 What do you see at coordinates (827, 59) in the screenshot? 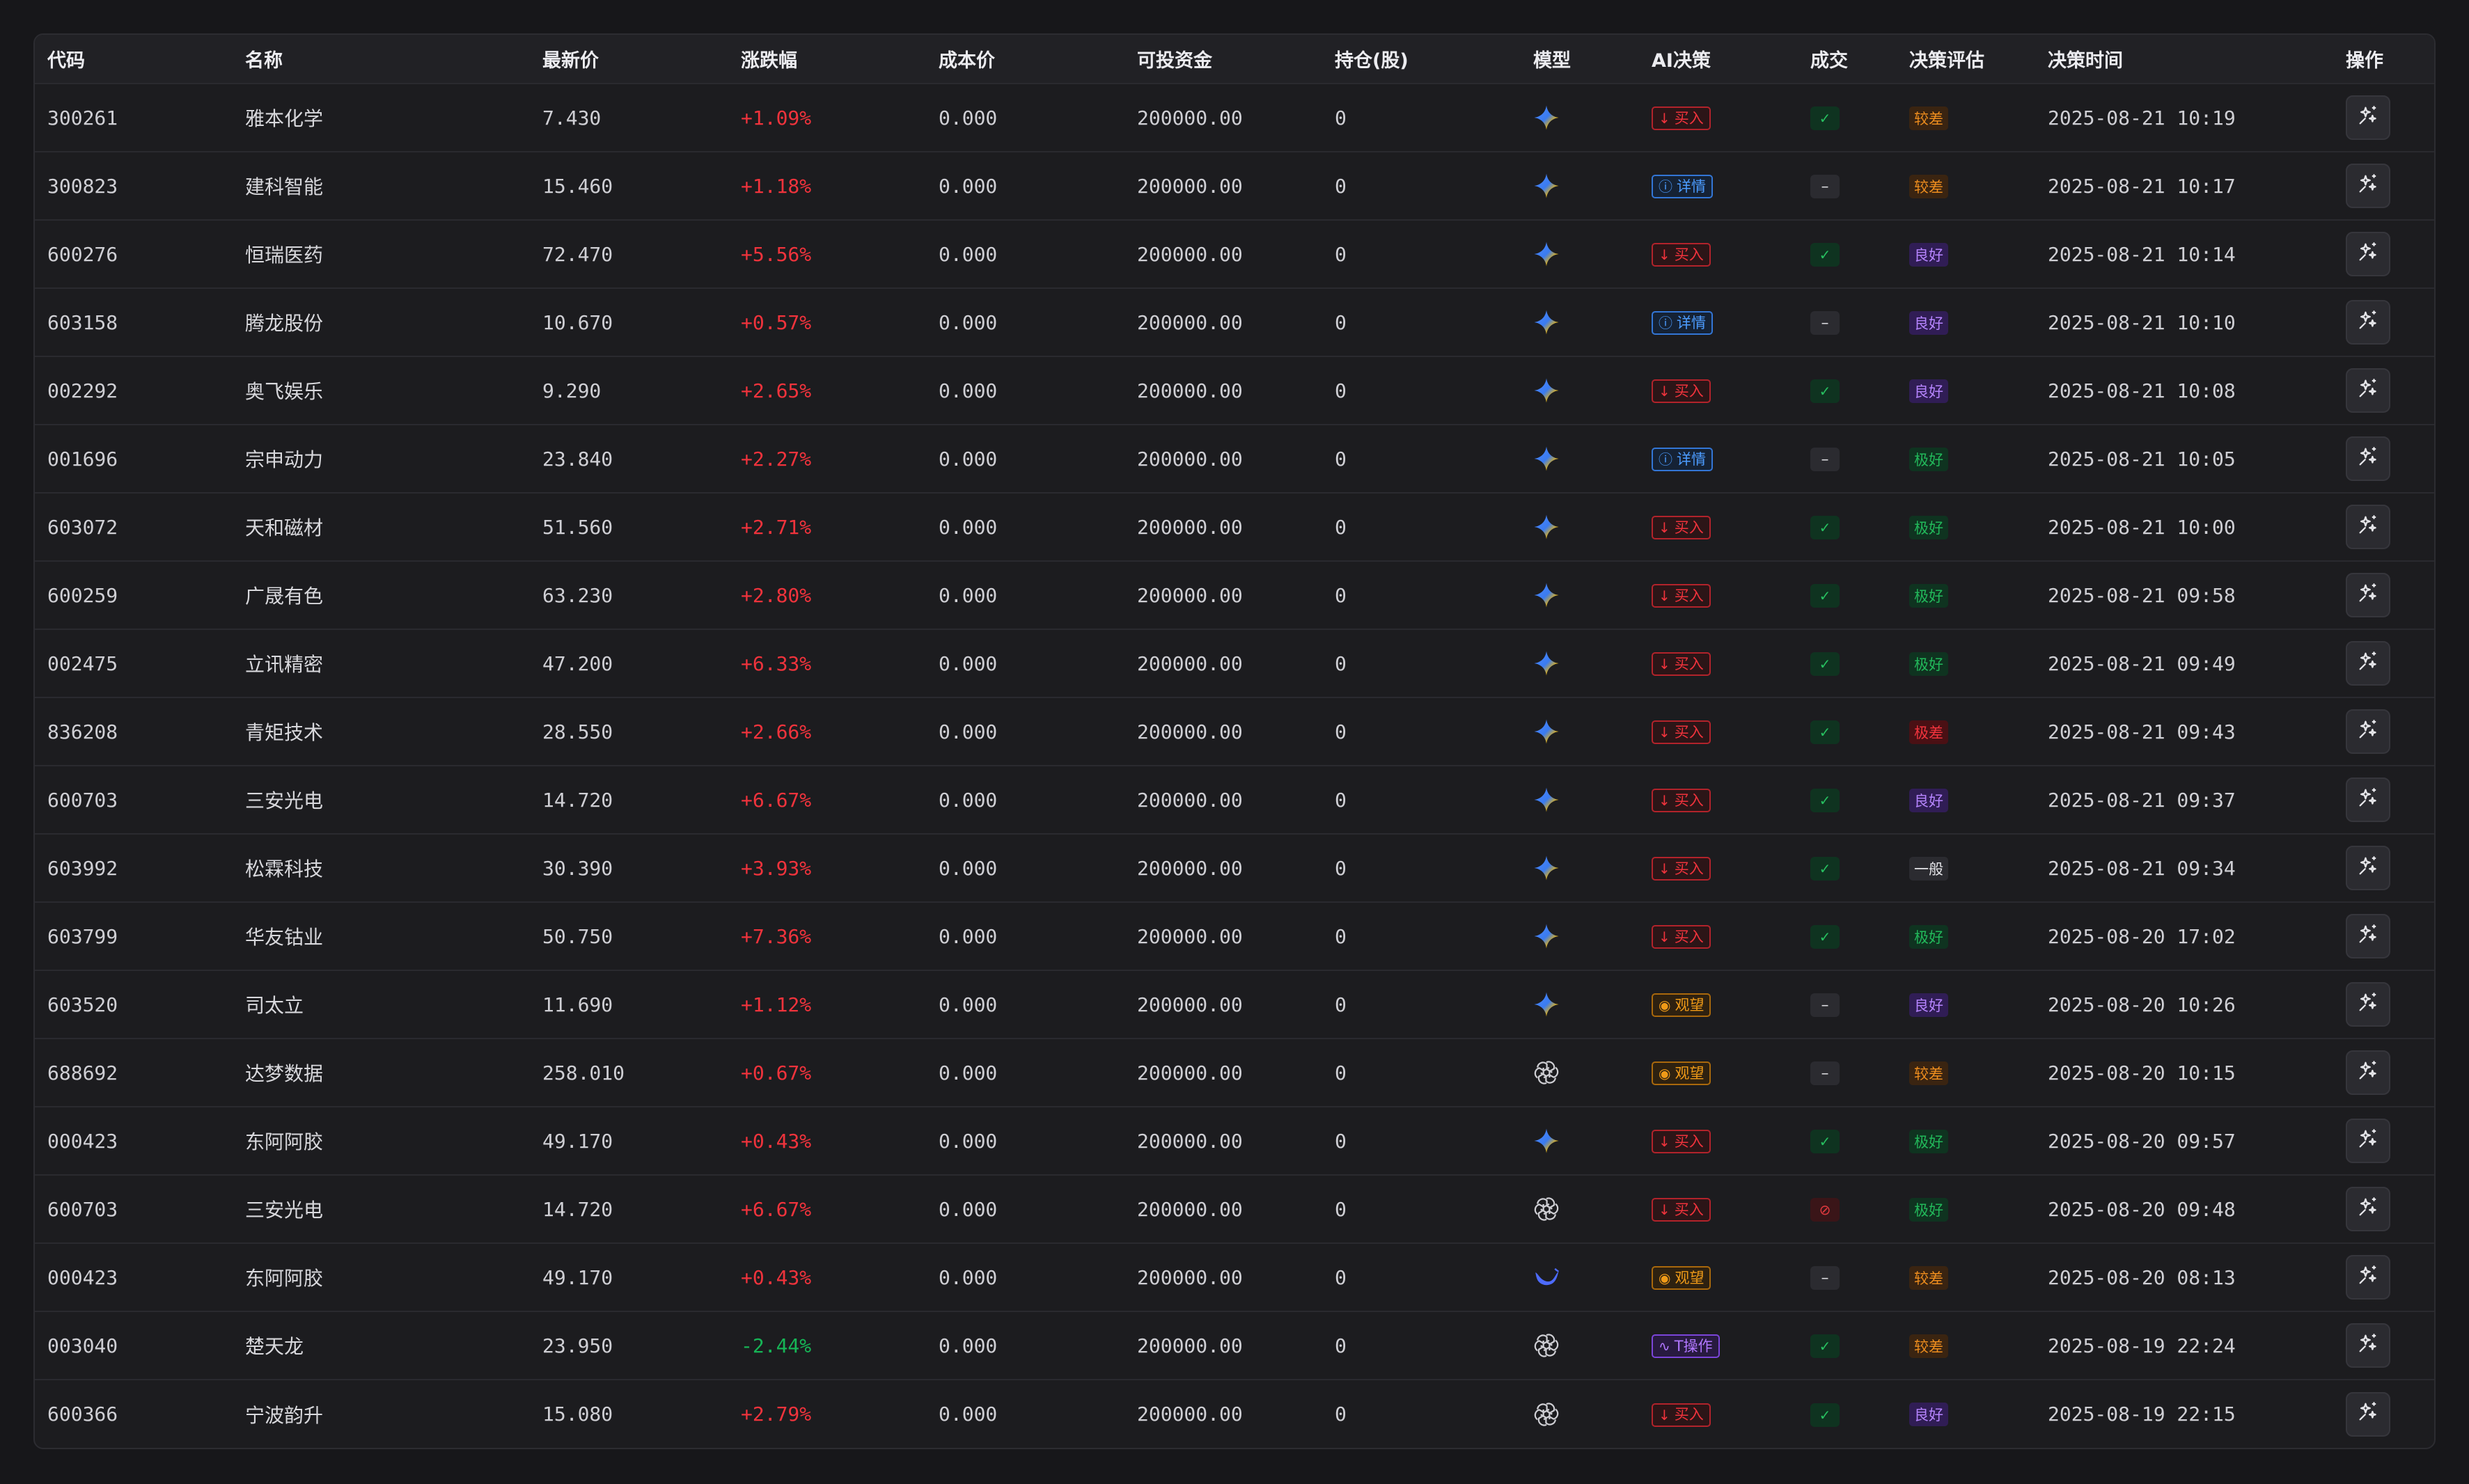
I see `col-change: 涨跌幅` at bounding box center [827, 59].